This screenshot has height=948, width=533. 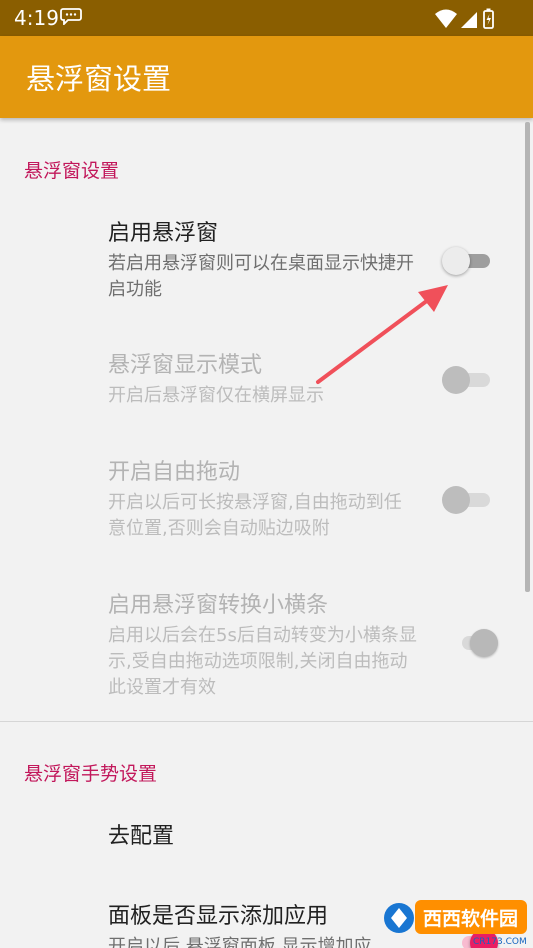 I want to click on app-bar: 悬浮窗设置, so click(x=266, y=77).